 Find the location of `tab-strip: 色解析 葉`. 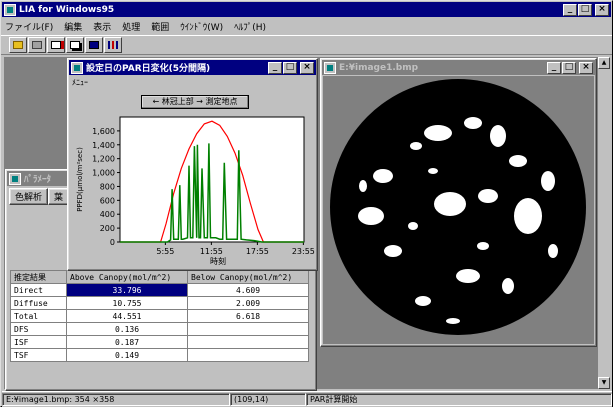

tab-strip: 色解析 葉 is located at coordinates (39, 196).